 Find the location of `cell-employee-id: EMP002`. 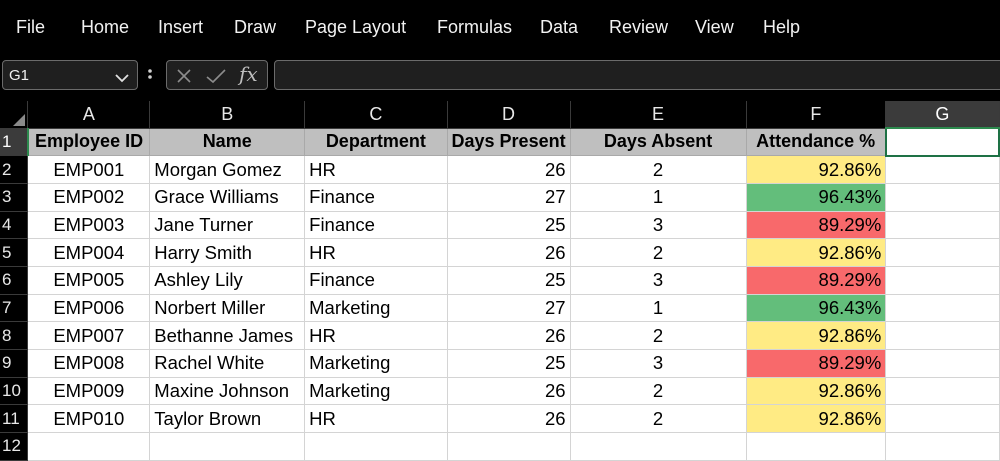

cell-employee-id: EMP002 is located at coordinates (89, 197).